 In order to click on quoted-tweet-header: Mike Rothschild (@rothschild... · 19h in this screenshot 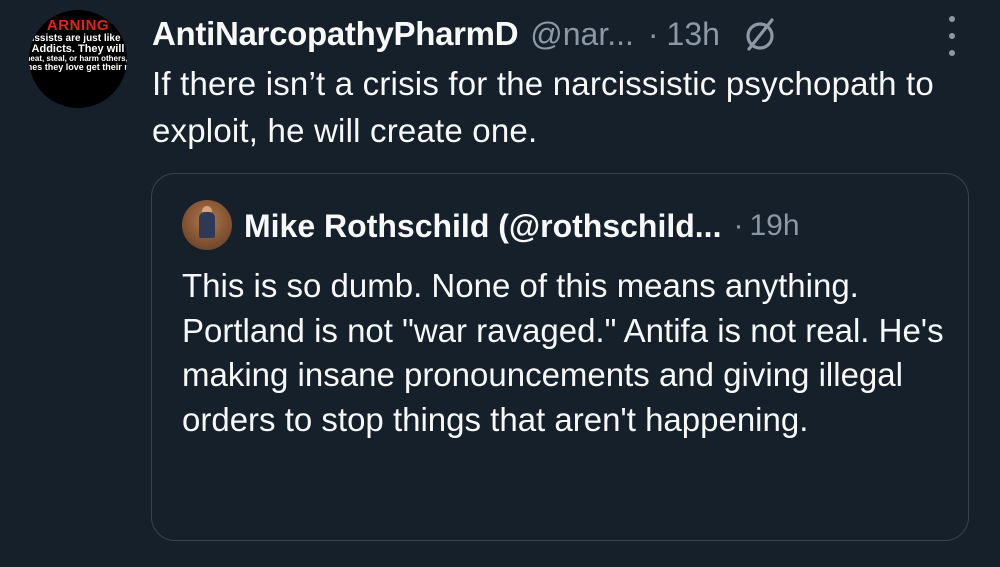, I will do `click(522, 226)`.